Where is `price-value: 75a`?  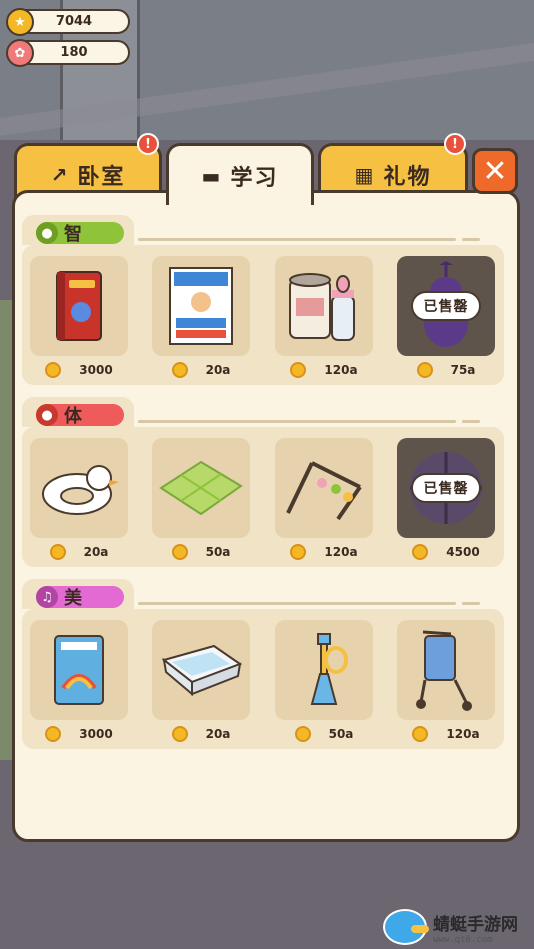
price-value: 75a is located at coordinates (463, 370).